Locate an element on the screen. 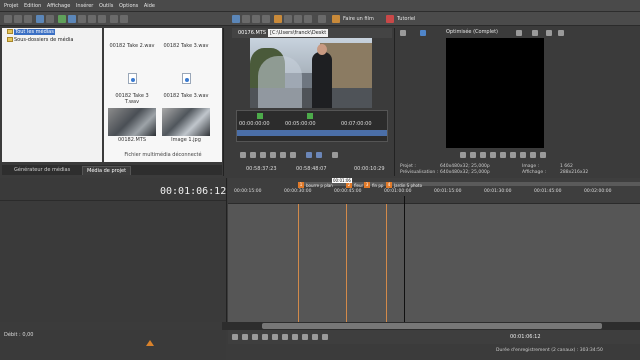 The image size is (640, 360). capture-icon is located at coordinates (72, 19).